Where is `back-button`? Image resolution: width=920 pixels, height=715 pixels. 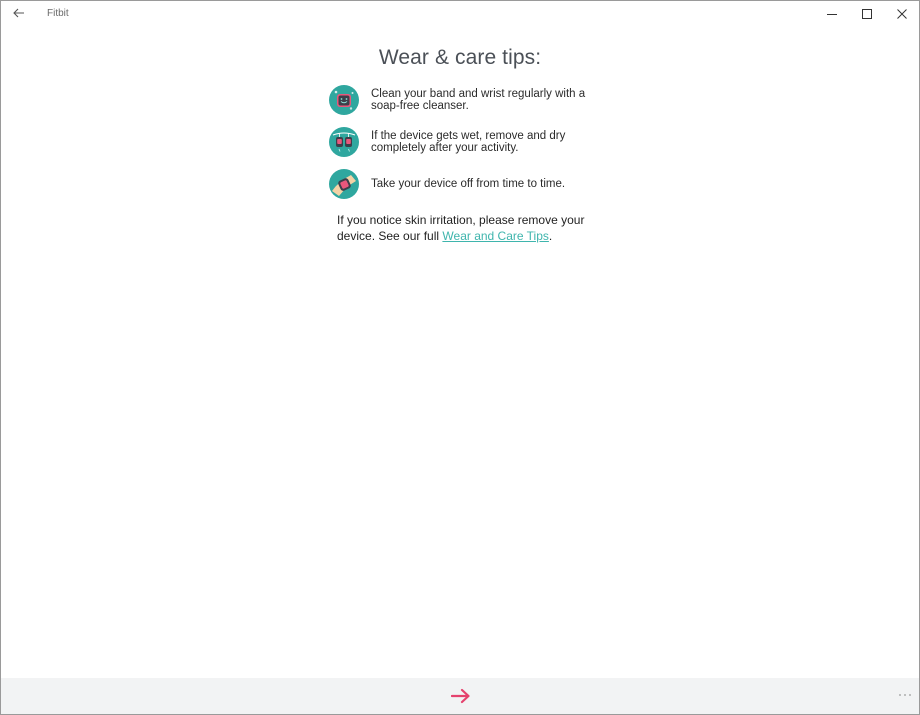
back-button is located at coordinates (19, 13).